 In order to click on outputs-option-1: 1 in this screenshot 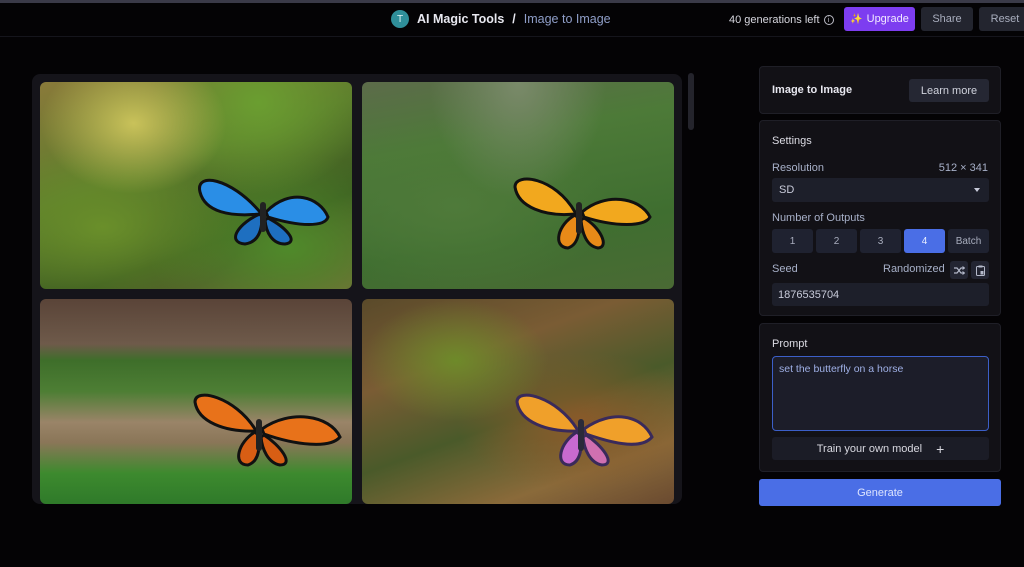, I will do `click(792, 241)`.